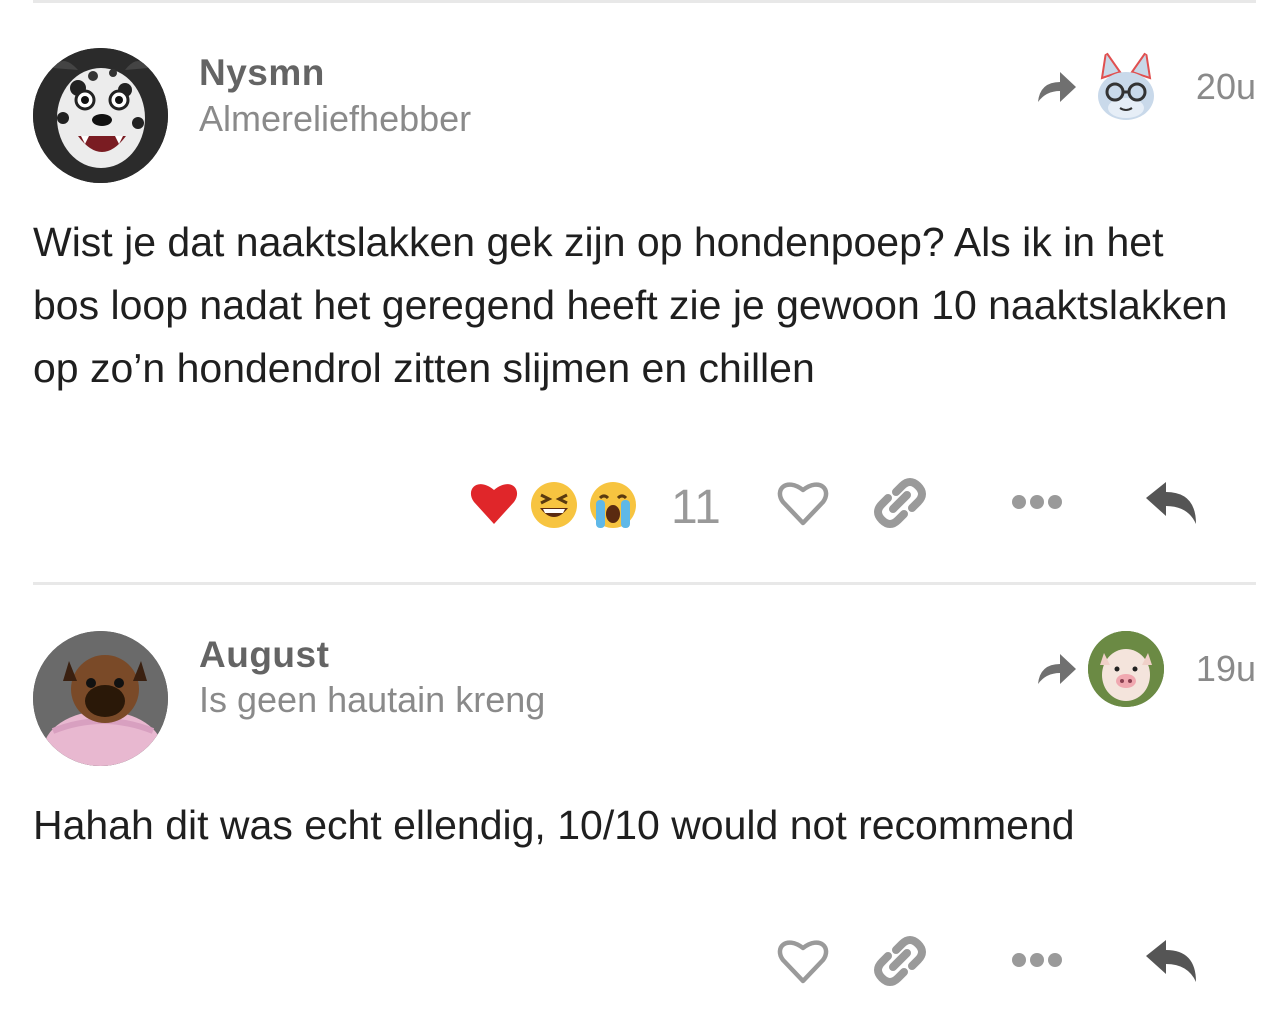 Image resolution: width=1284 pixels, height=1035 pixels. What do you see at coordinates (642, 505) in the screenshot?
I see `post-actions: 11` at bounding box center [642, 505].